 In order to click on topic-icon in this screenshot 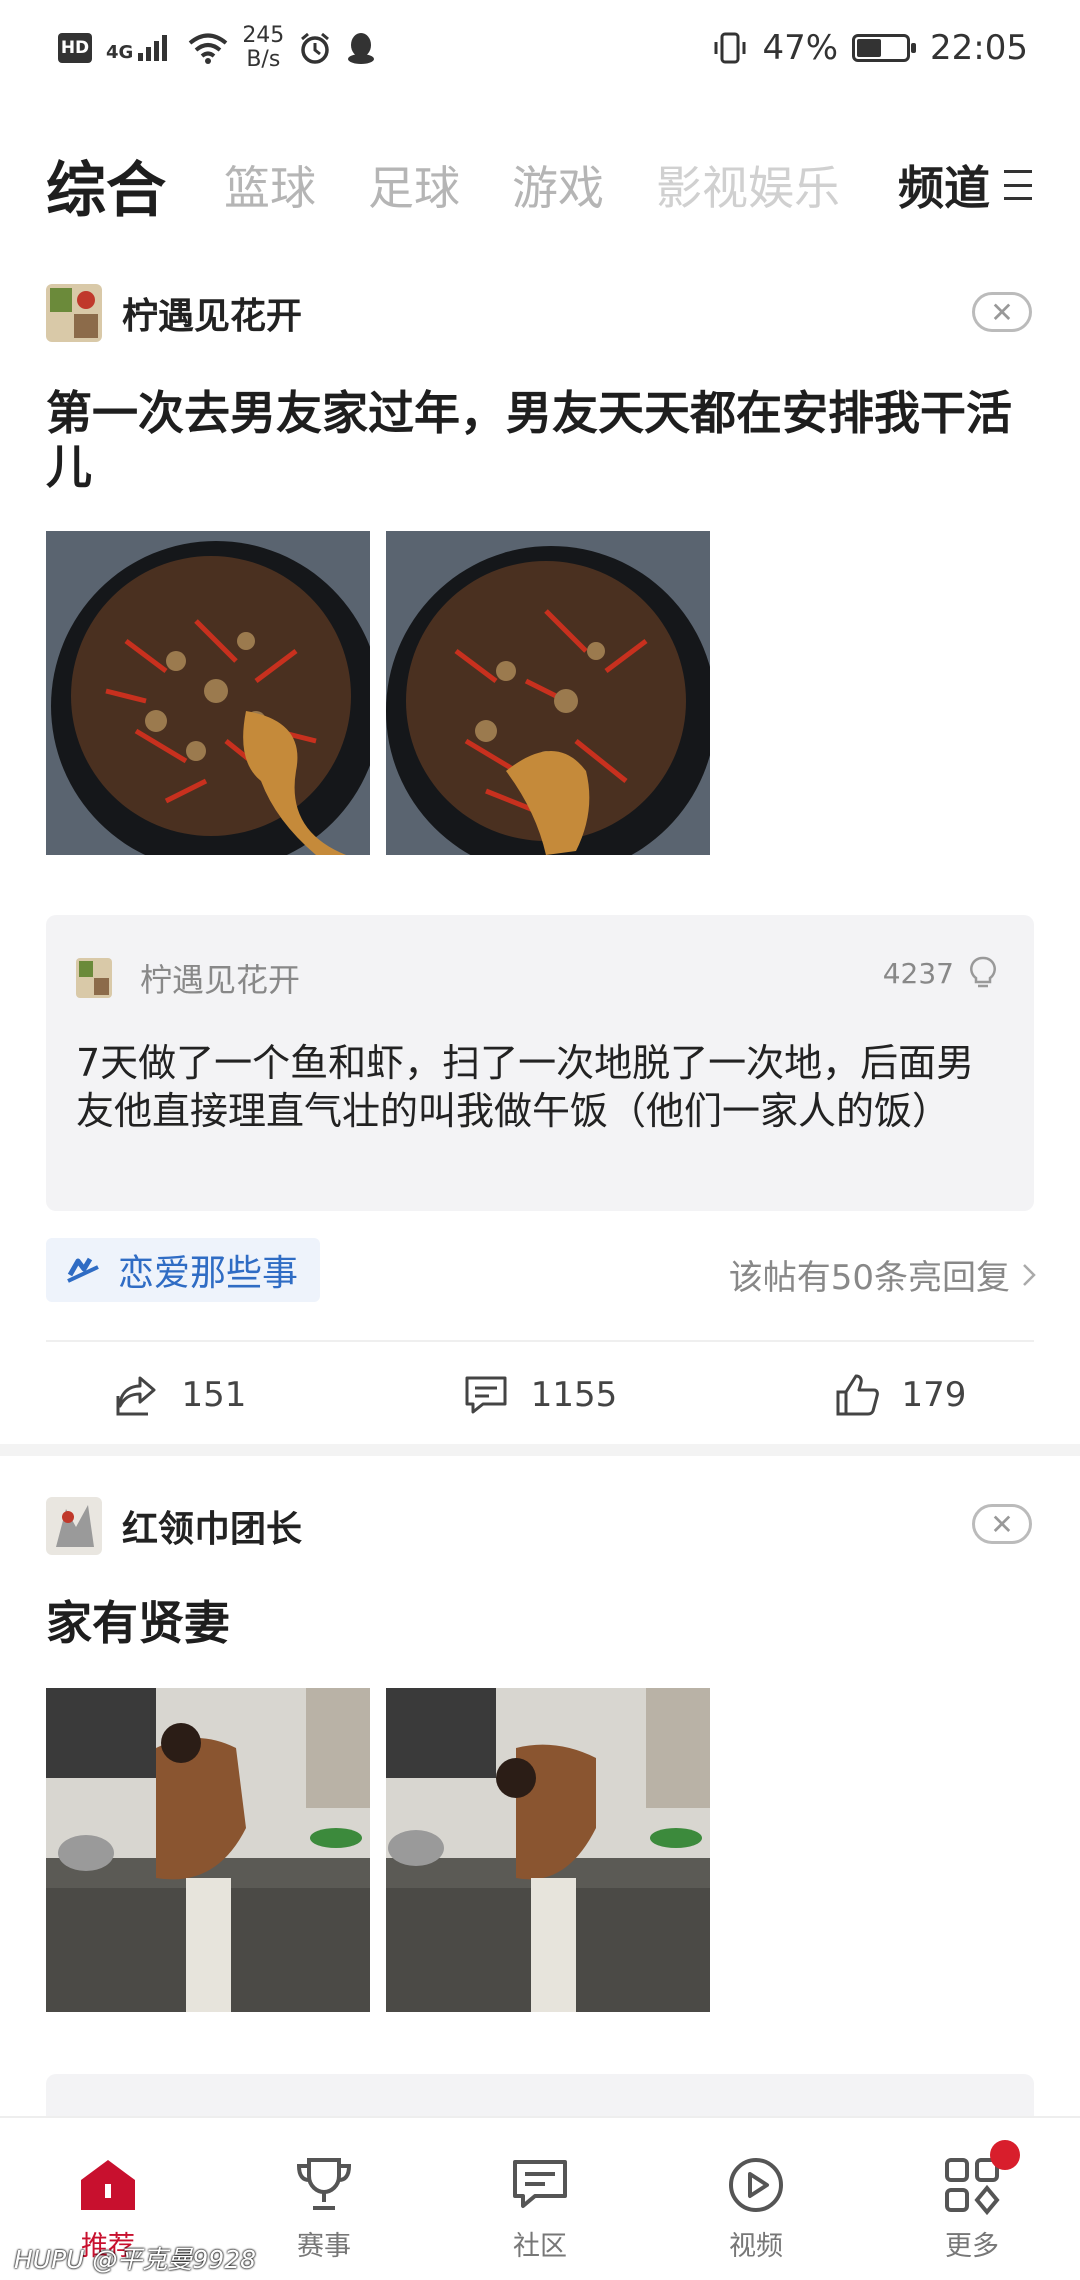, I will do `click(83, 1270)`.